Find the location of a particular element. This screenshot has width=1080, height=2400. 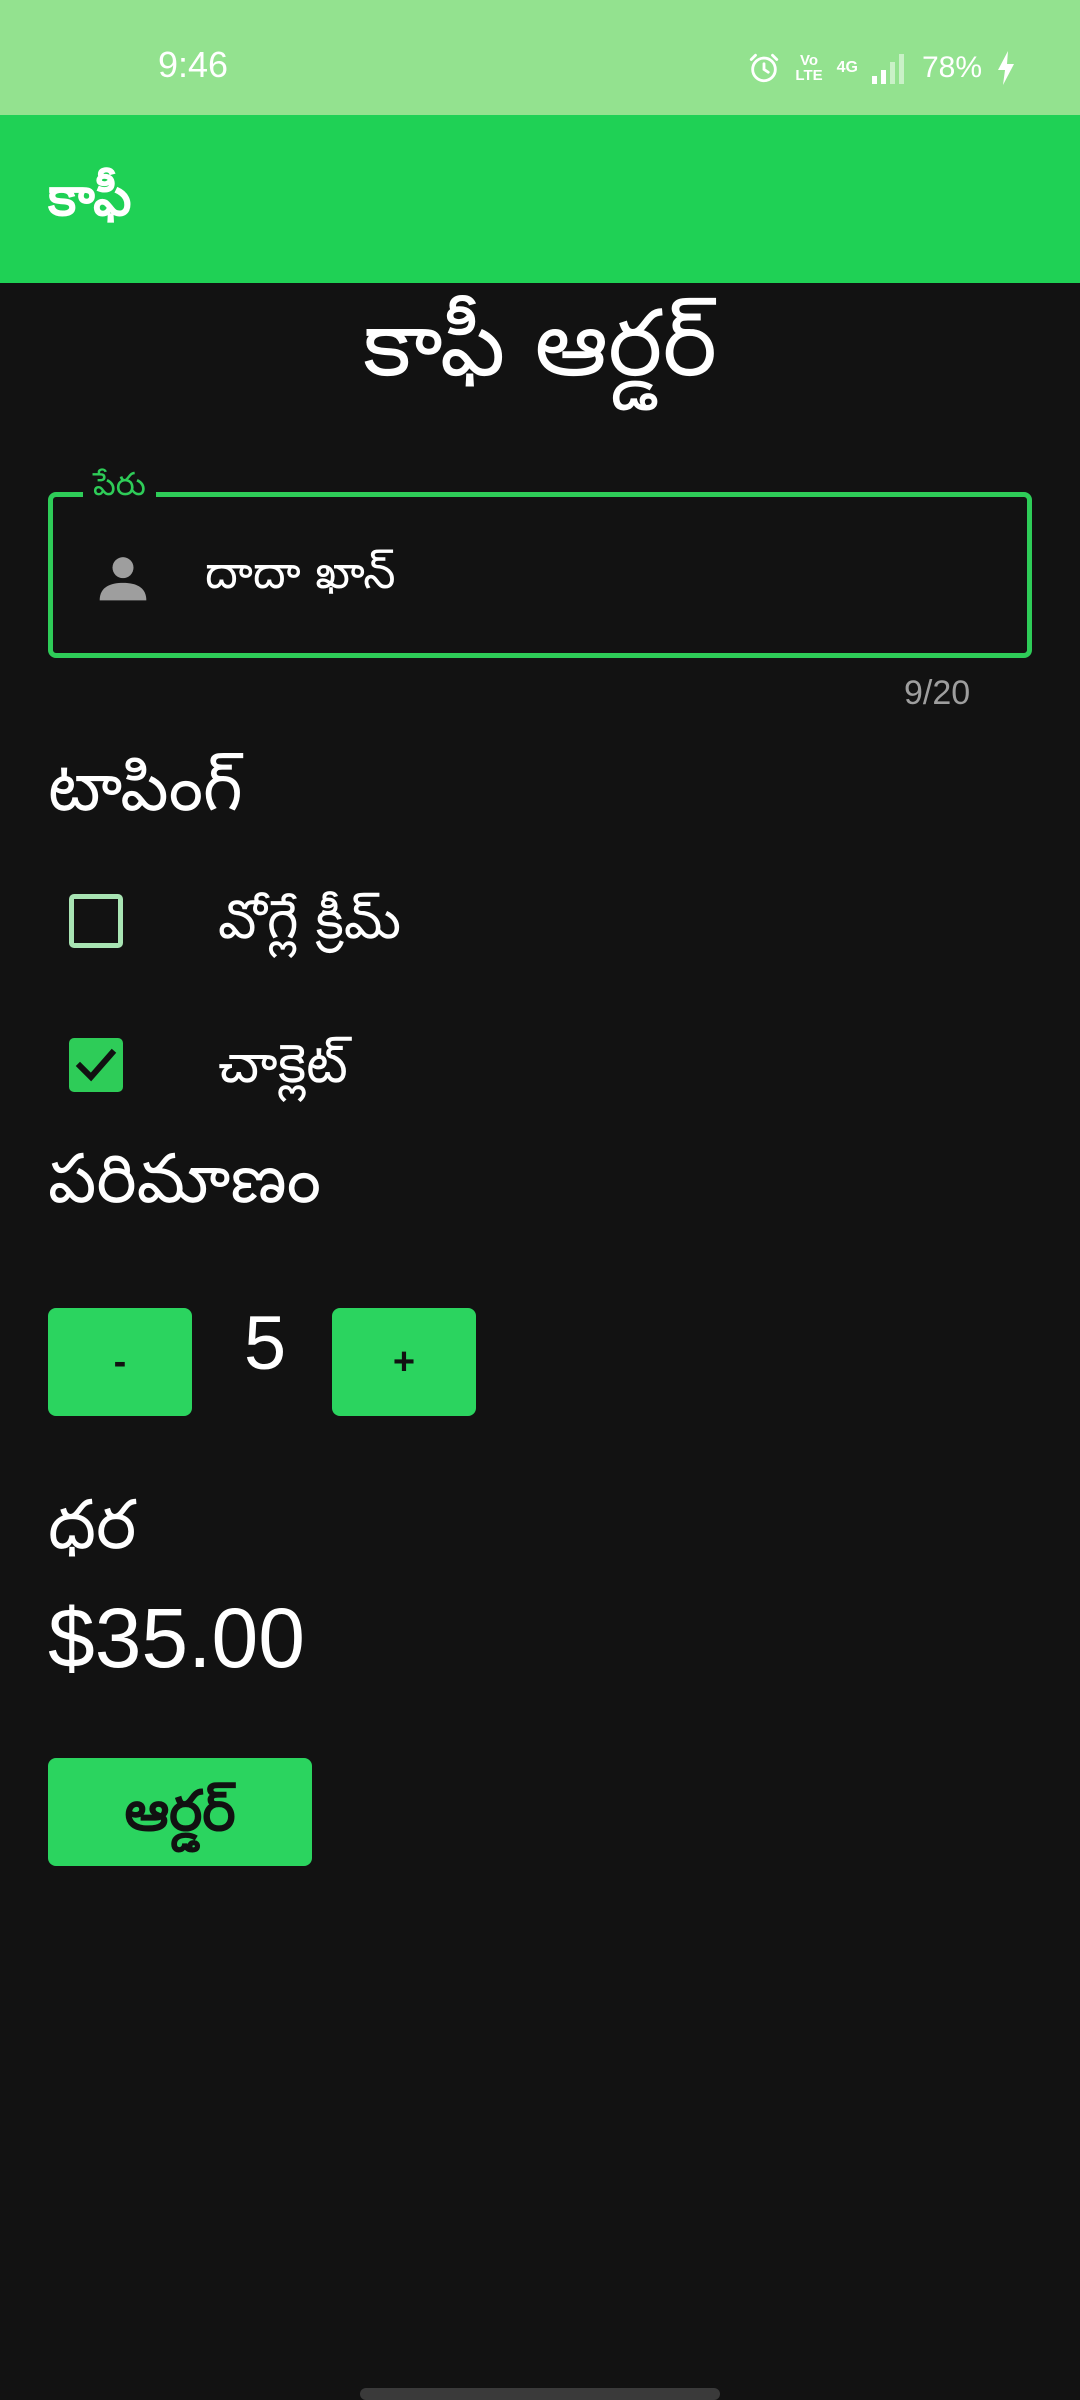

network-type: 4G is located at coordinates (847, 67).